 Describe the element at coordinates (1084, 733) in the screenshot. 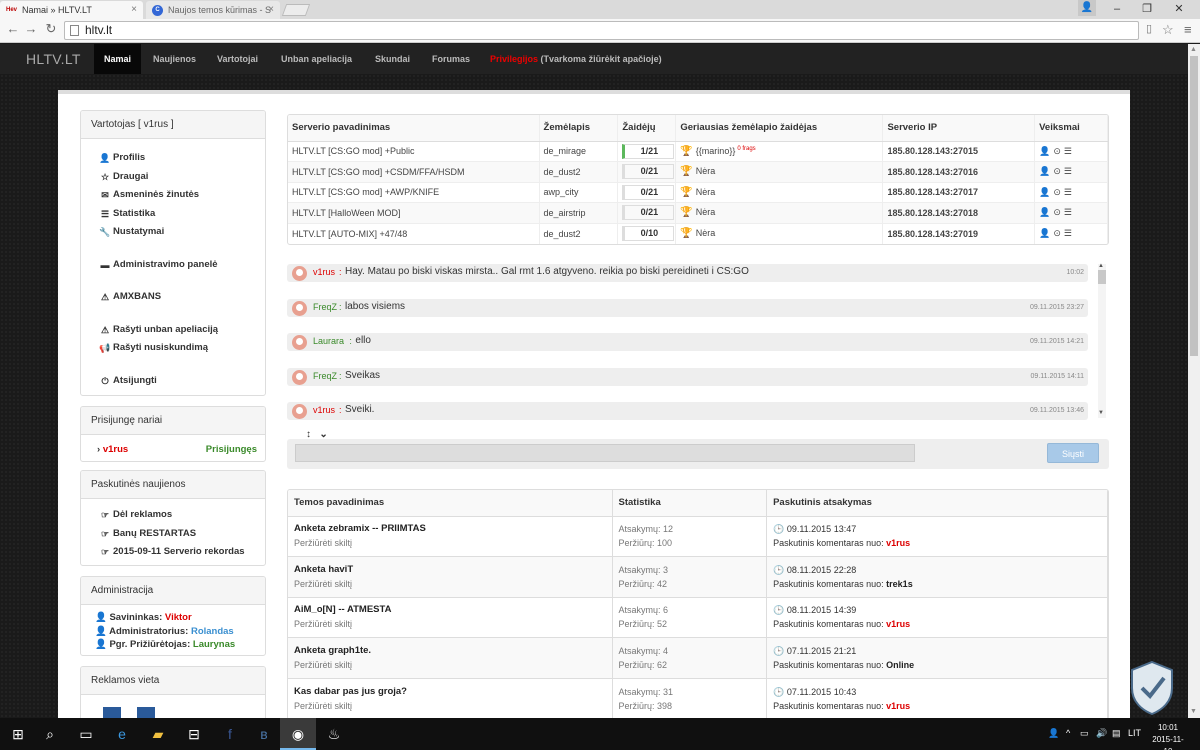

I see `network-icon: ▭` at that location.